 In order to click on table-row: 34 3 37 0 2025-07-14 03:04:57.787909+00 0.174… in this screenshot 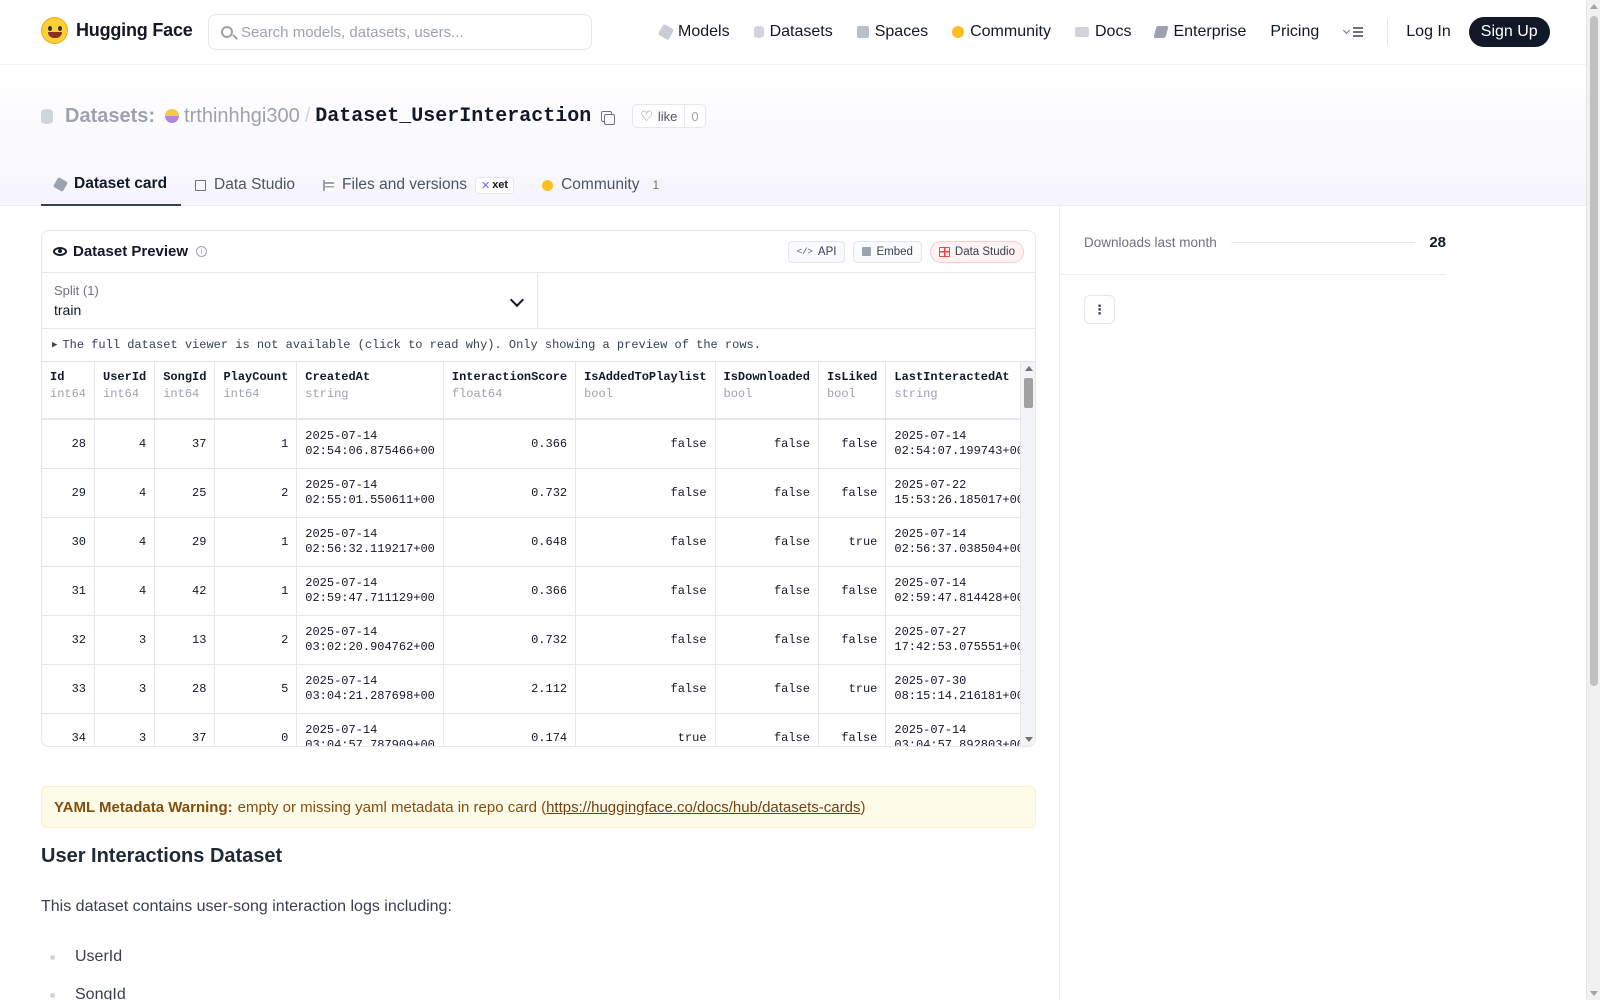, I will do `click(537, 729)`.